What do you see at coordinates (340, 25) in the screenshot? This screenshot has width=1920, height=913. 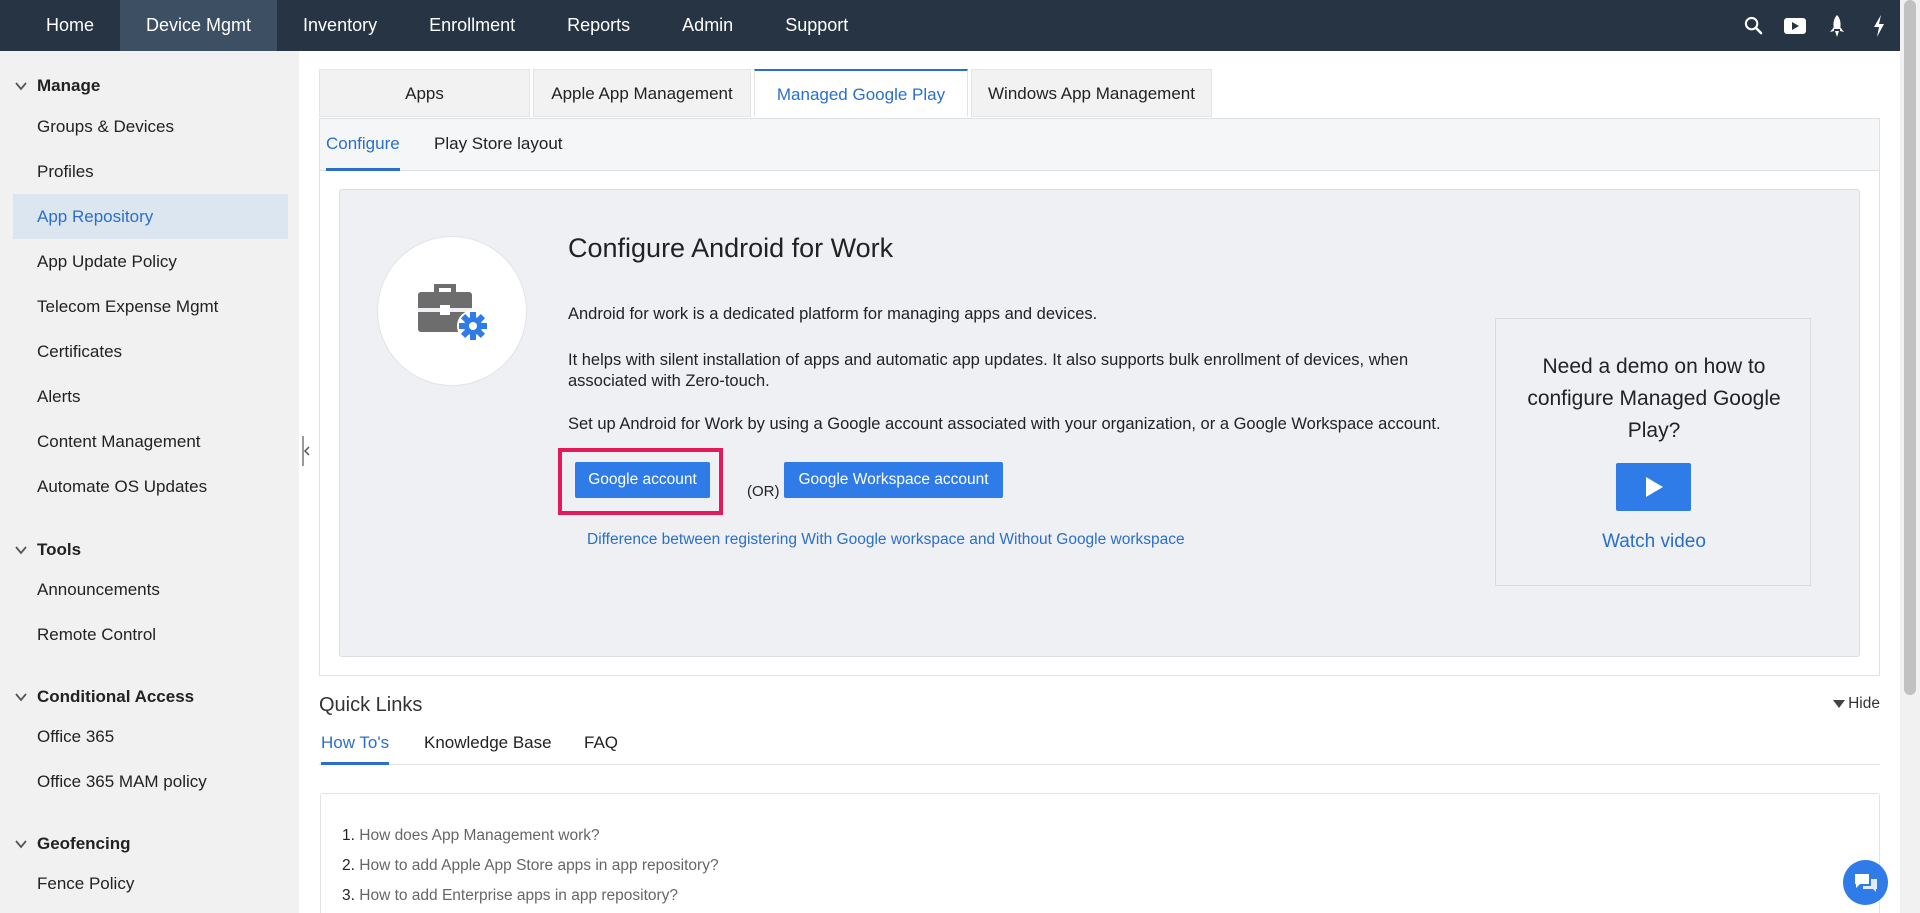 I see `nav-inventory: Inventory` at bounding box center [340, 25].